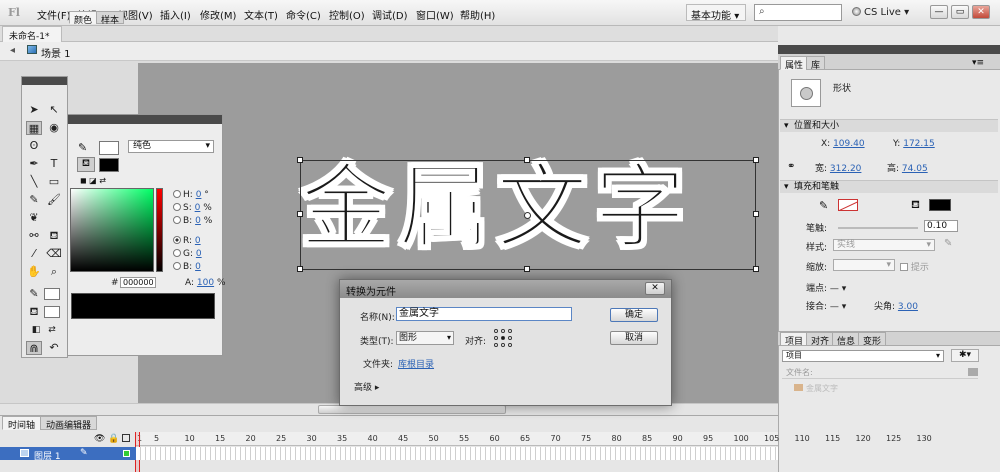  Describe the element at coordinates (838, 307) in the screenshot. I see `join-select: — ▾` at that location.